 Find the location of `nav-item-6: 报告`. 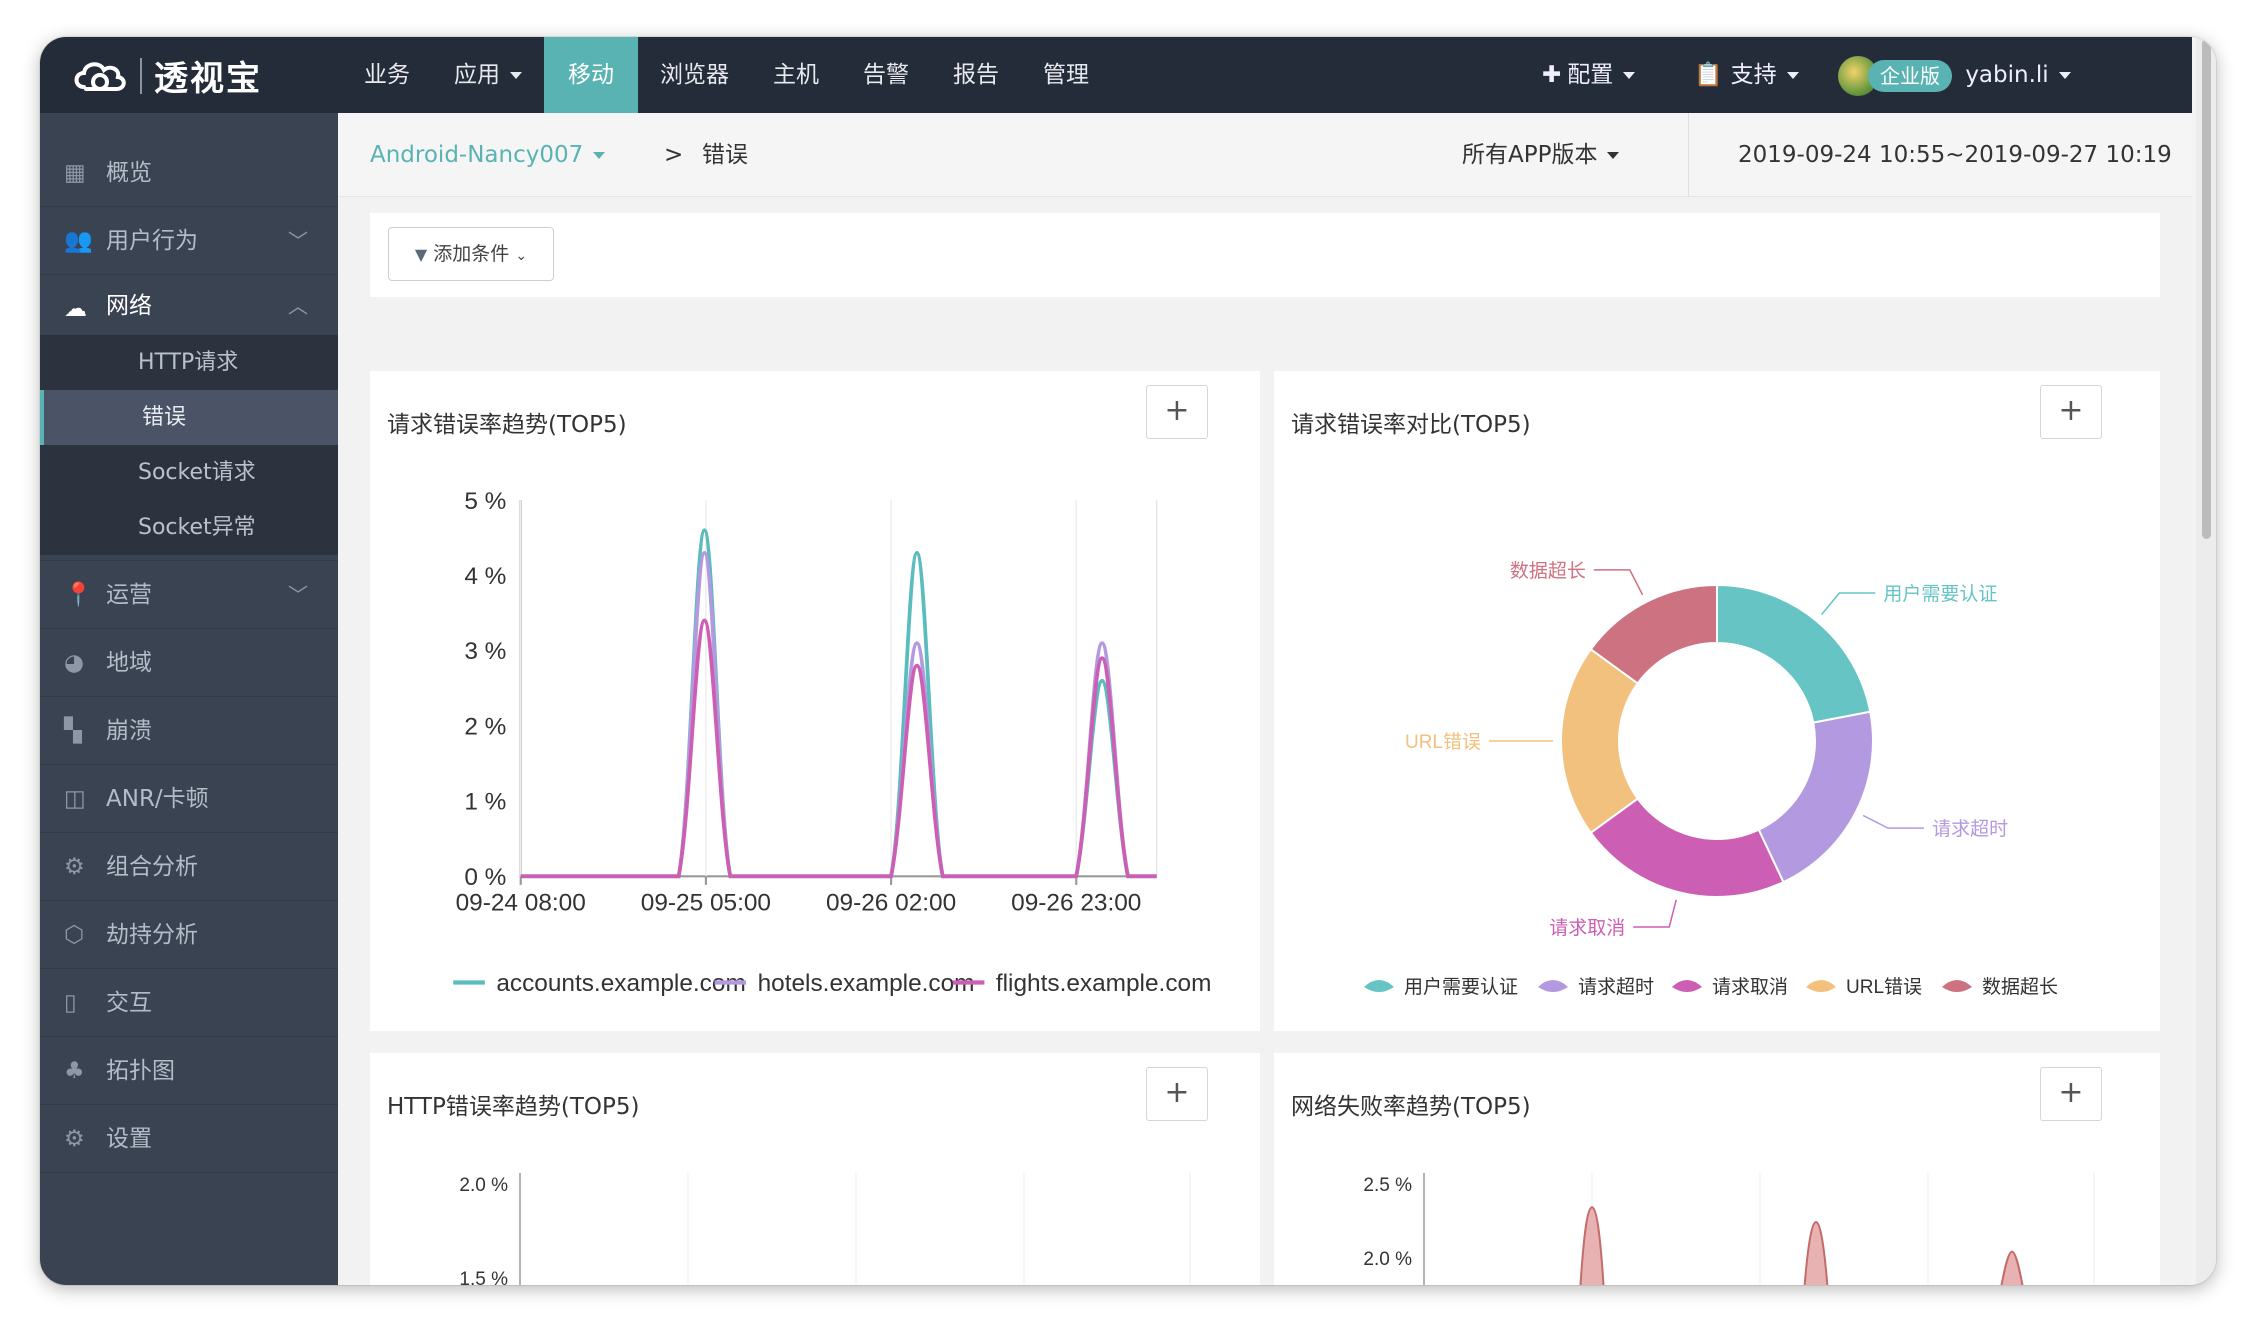

nav-item-6: 报告 is located at coordinates (976, 75).